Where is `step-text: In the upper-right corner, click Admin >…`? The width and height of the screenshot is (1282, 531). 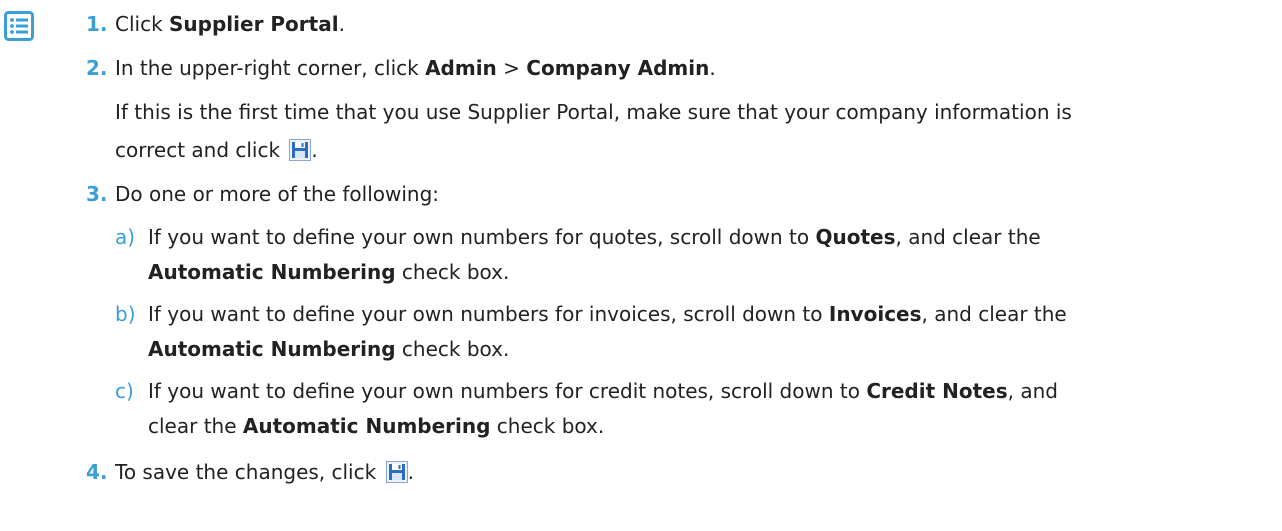 step-text: In the upper-right corner, click Admin >… is located at coordinates (415, 68).